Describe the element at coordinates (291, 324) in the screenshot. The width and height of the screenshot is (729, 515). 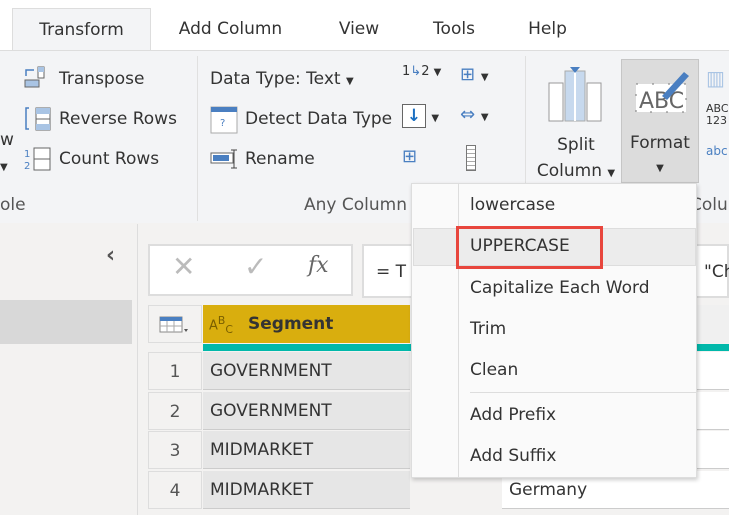
I see `column-header-label: Segment` at that location.